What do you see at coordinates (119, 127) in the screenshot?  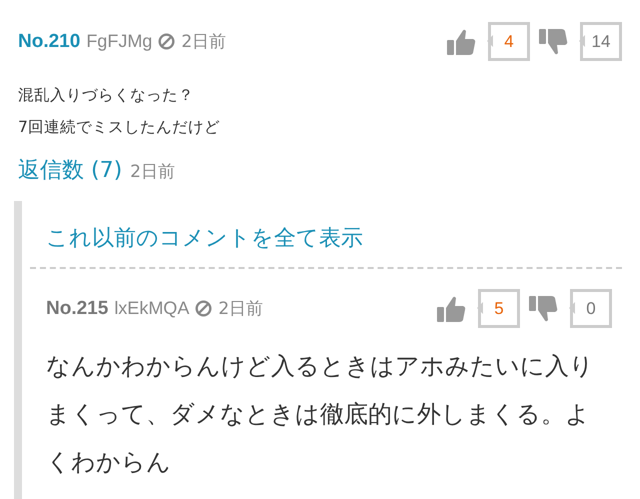 I see `comment-text: 7回連続でミスしたんだけど` at bounding box center [119, 127].